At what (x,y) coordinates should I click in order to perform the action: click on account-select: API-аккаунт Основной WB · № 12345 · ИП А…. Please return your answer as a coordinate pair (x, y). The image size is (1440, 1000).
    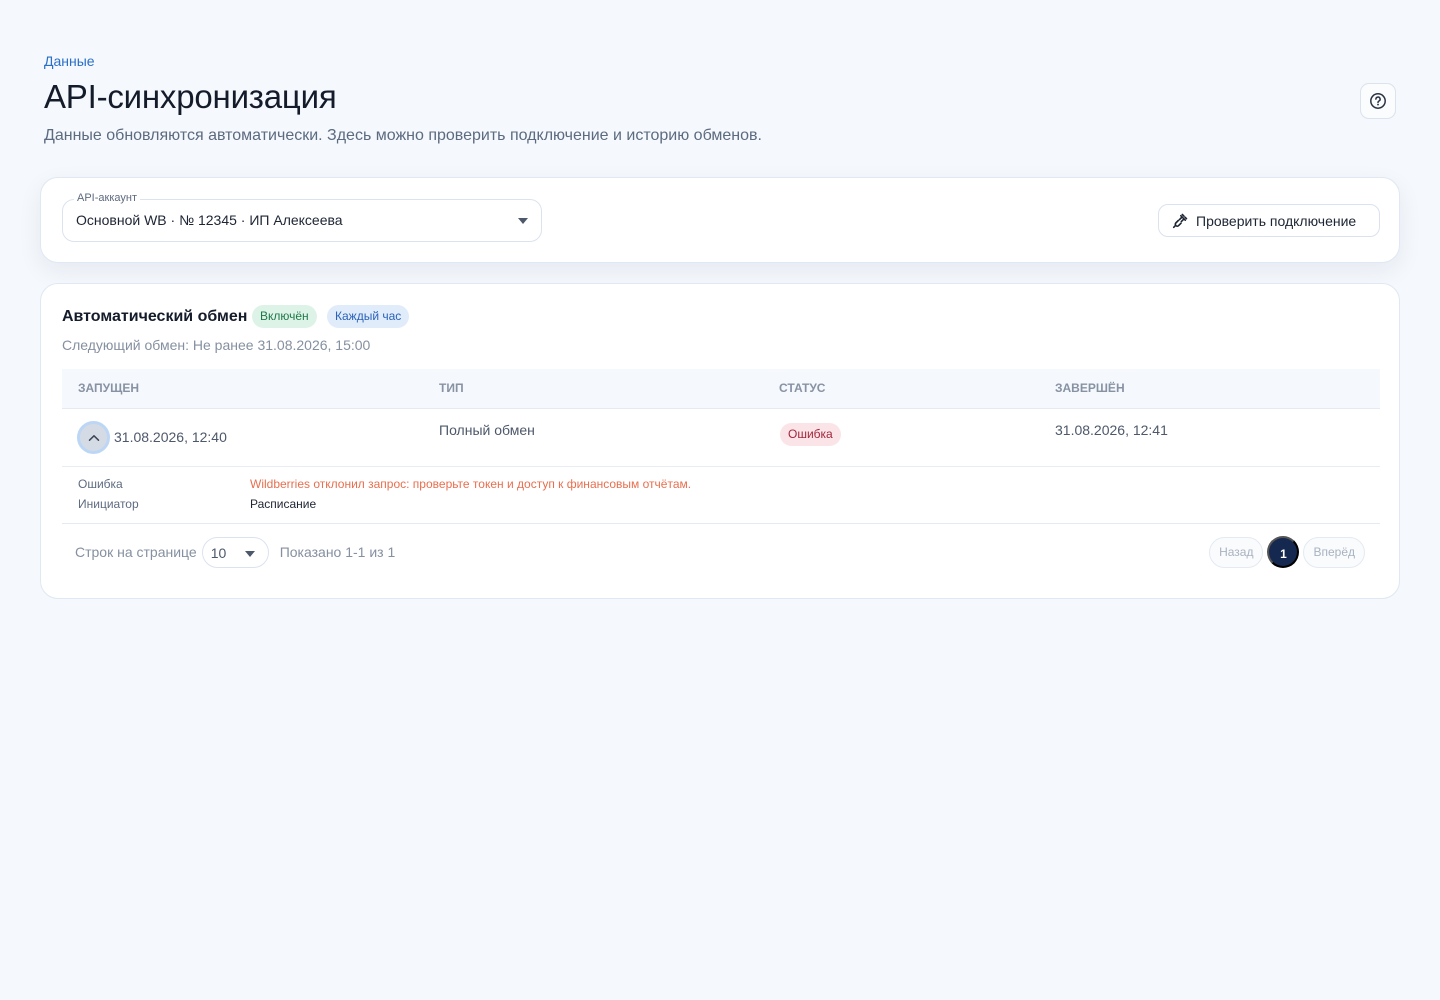
    Looking at the image, I should click on (302, 217).